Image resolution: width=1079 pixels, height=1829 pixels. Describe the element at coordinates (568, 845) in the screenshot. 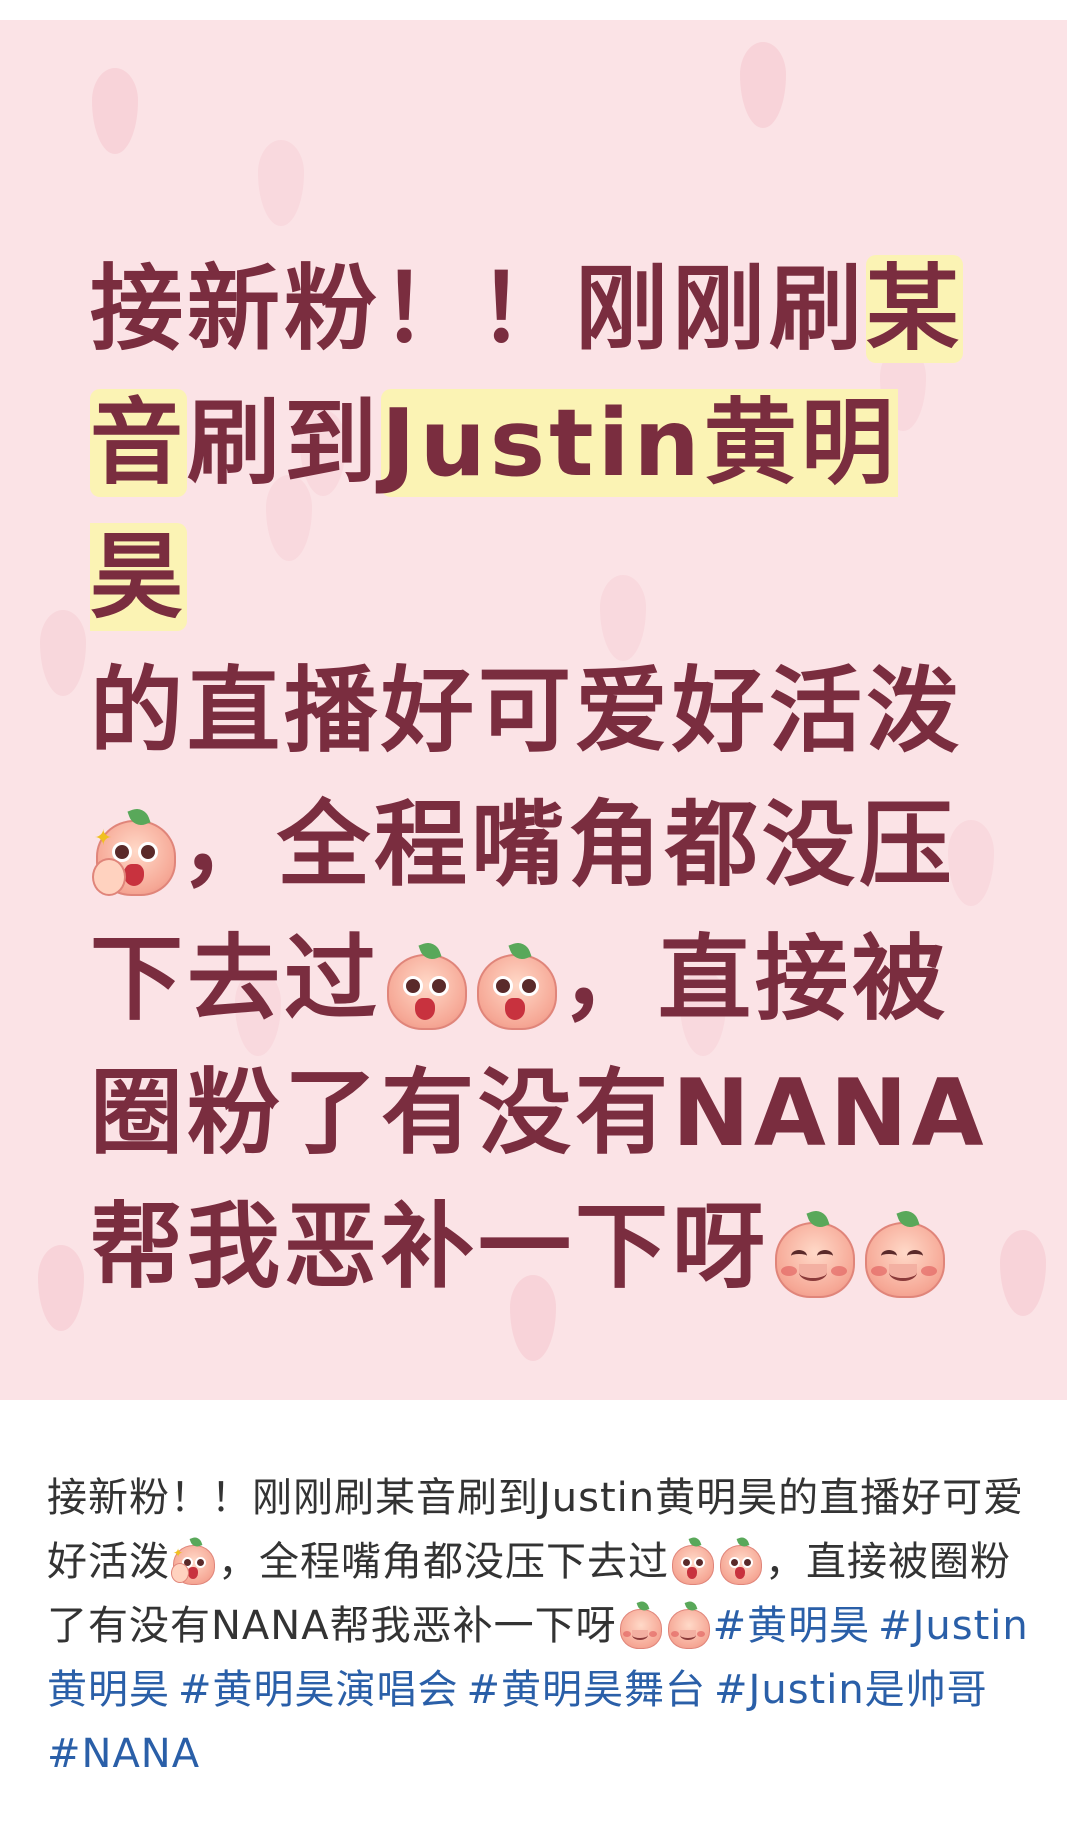

I see `poster-line4-text: ，全程嘴角都没压` at that location.